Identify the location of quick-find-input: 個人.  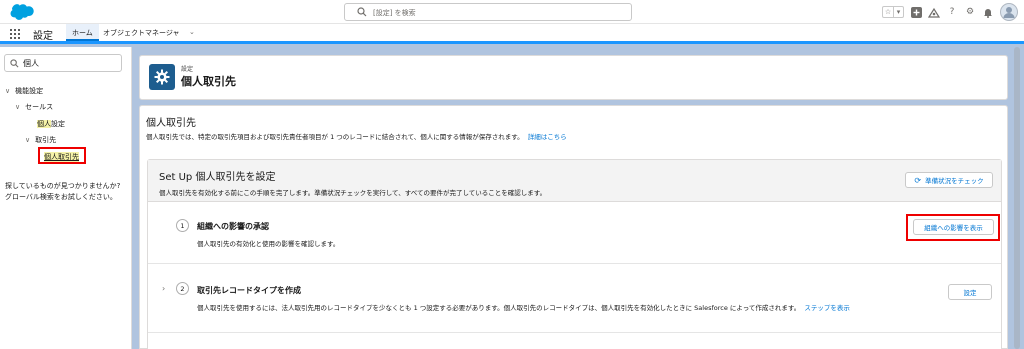
(63, 63).